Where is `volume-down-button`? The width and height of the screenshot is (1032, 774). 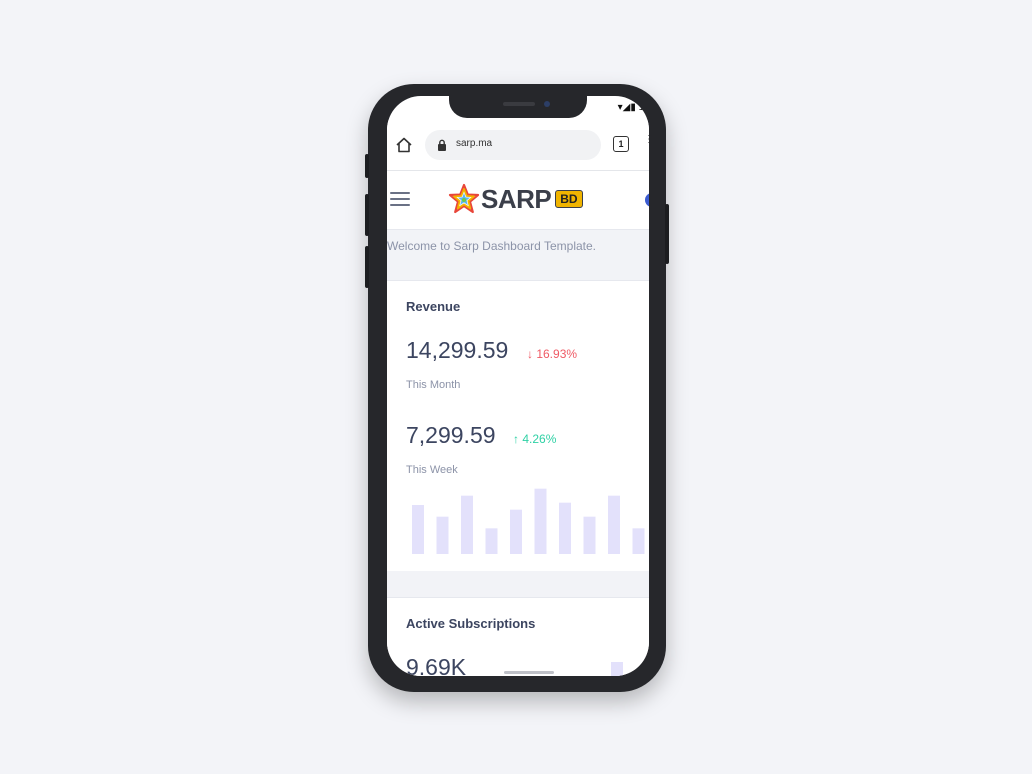
volume-down-button is located at coordinates (367, 267).